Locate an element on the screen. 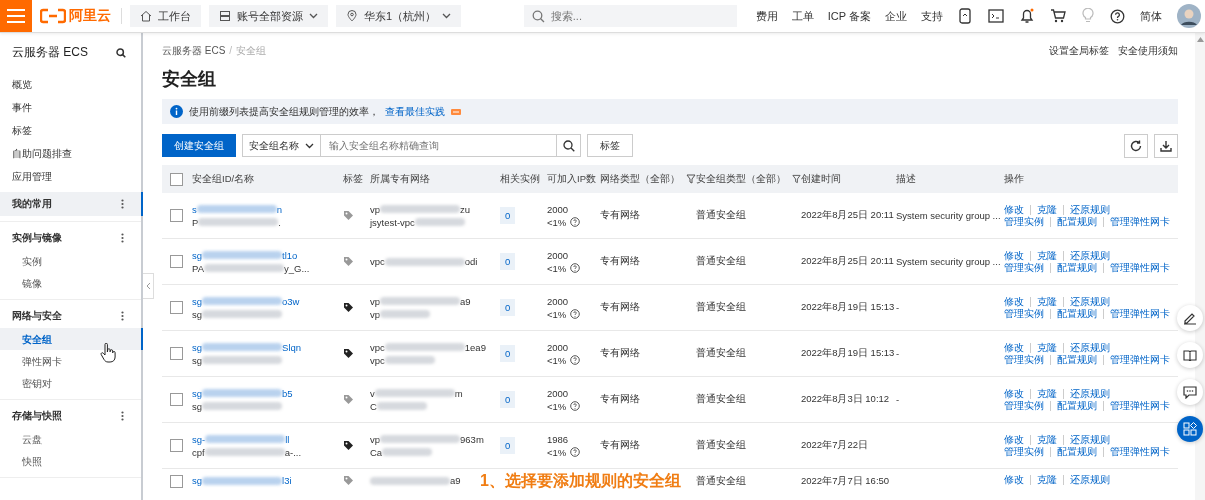  sidebar-group-header: 实例与镜像 is located at coordinates (70, 238).